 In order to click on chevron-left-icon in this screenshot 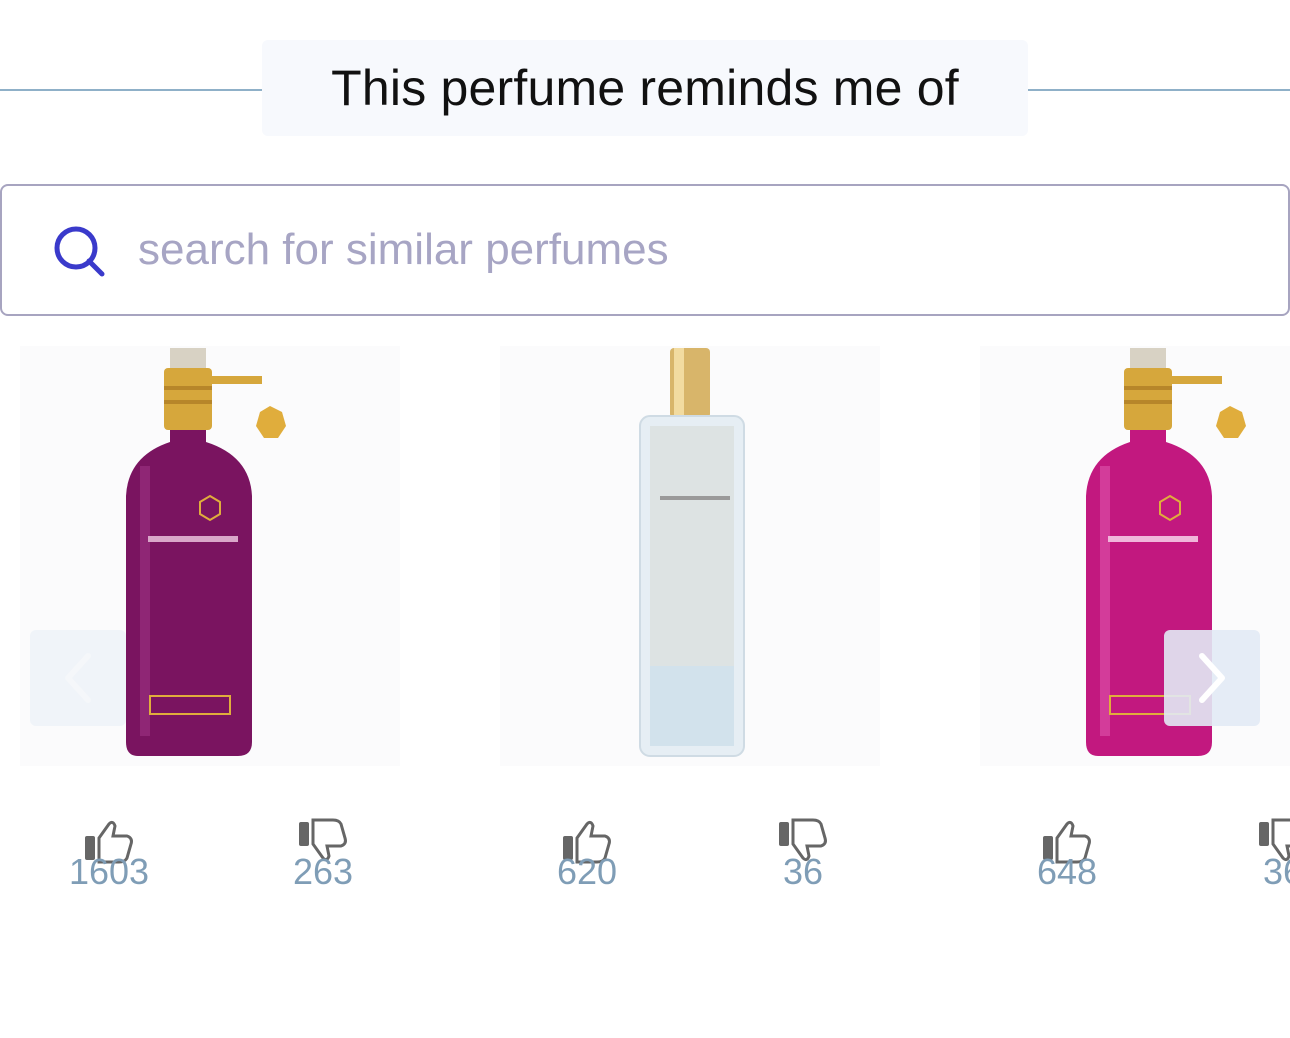, I will do `click(78, 678)`.